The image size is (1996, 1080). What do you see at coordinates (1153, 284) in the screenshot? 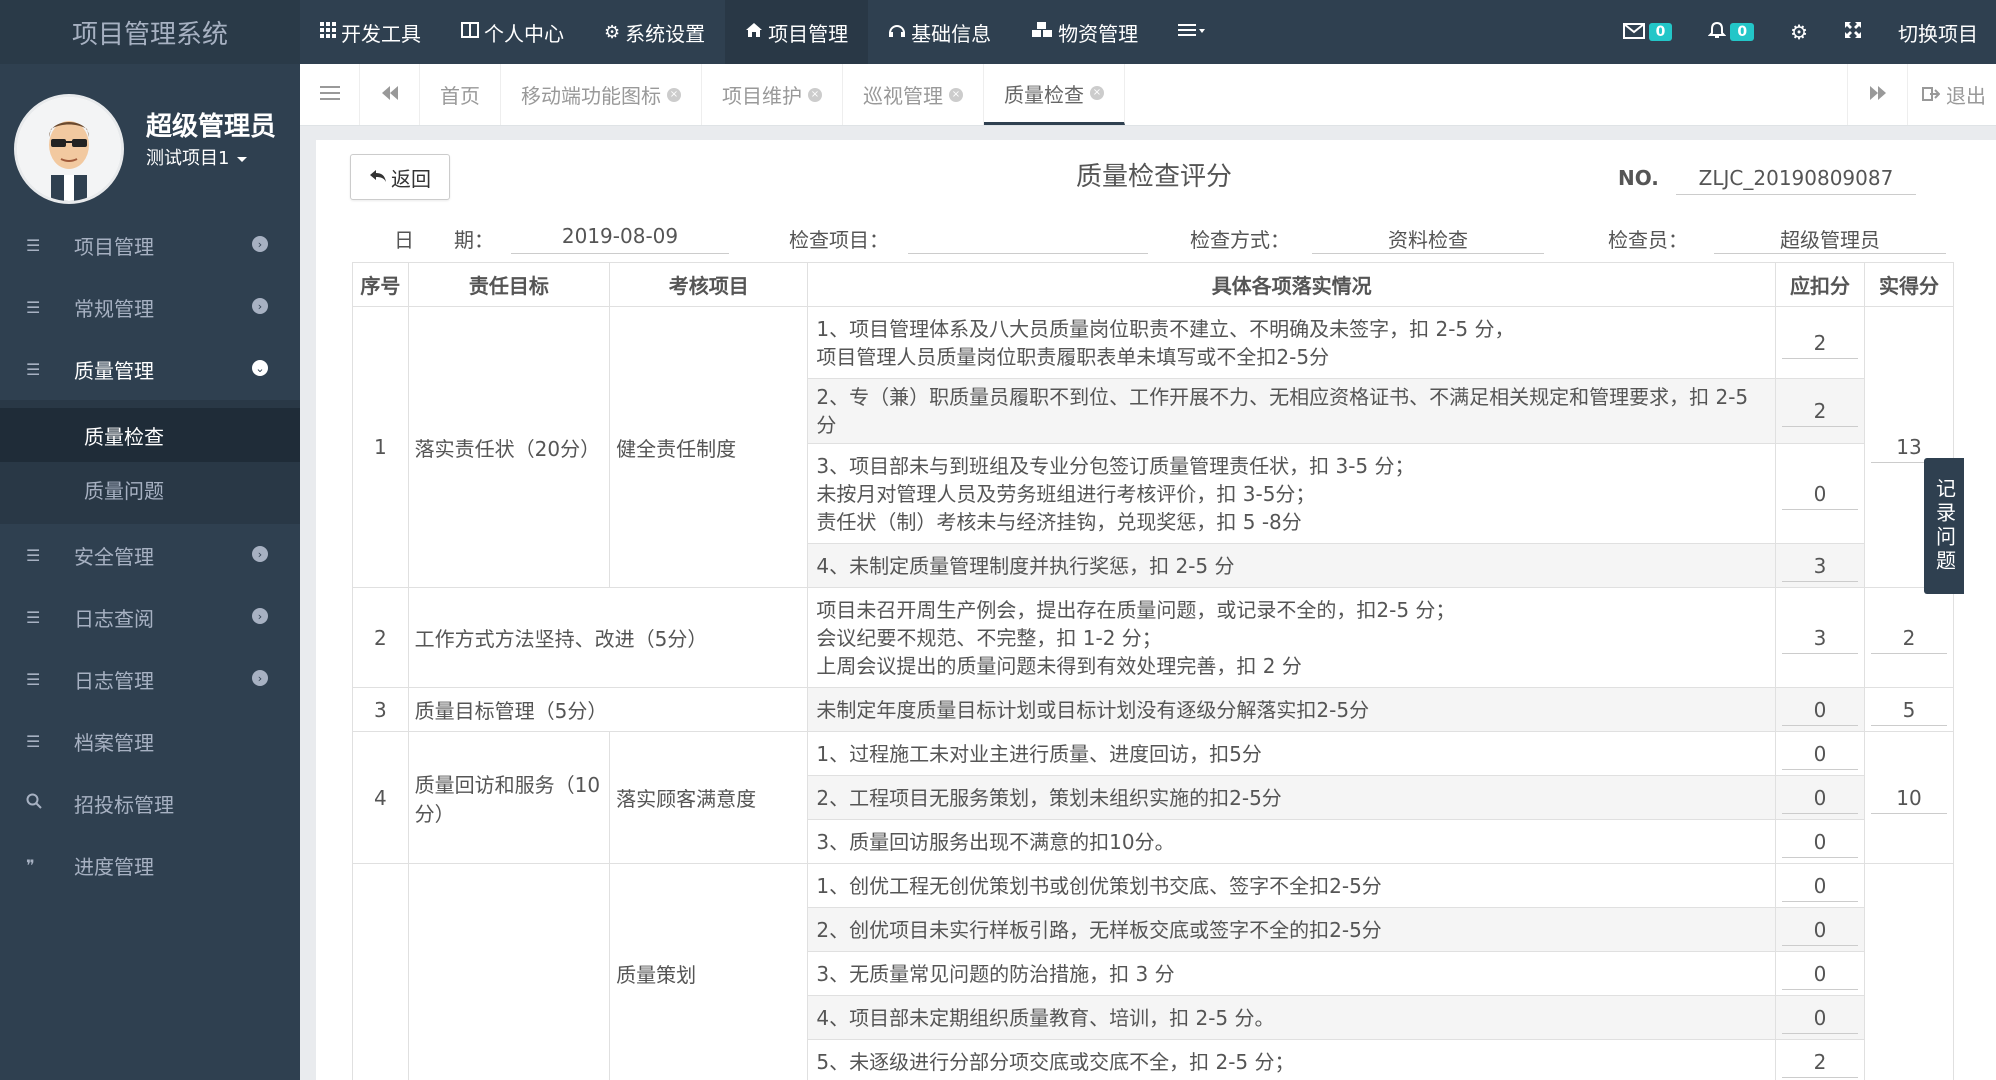
I see `table-header-row: 序号 责任目标 考核项目 具体各项落实情况 应扣分 实得分` at bounding box center [1153, 284].